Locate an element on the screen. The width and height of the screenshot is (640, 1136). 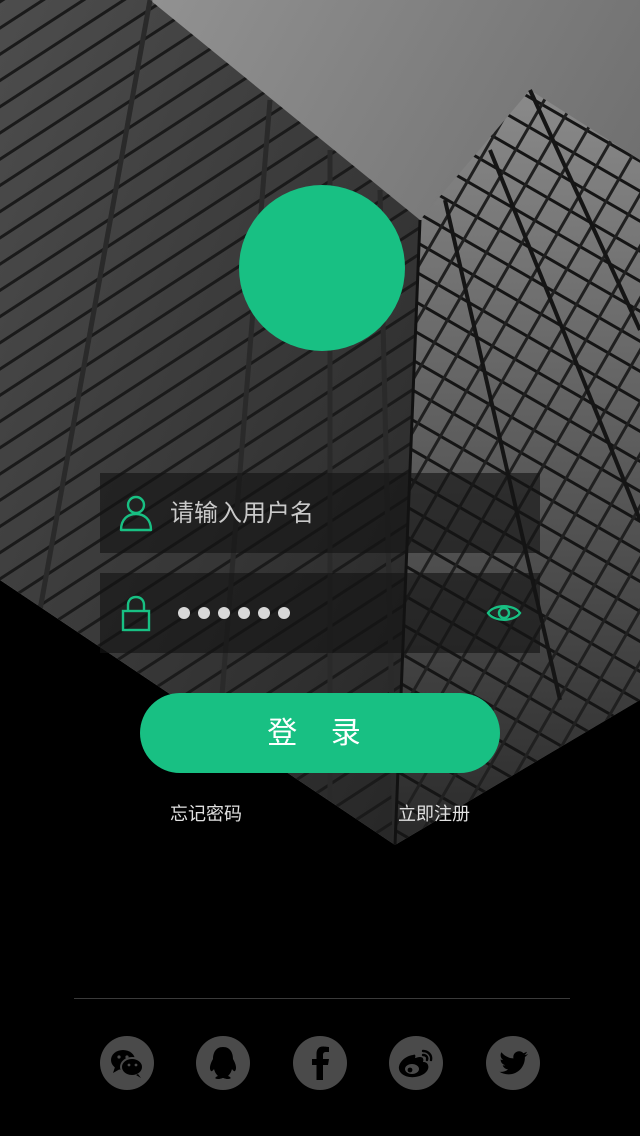
username-input is located at coordinates (320, 513).